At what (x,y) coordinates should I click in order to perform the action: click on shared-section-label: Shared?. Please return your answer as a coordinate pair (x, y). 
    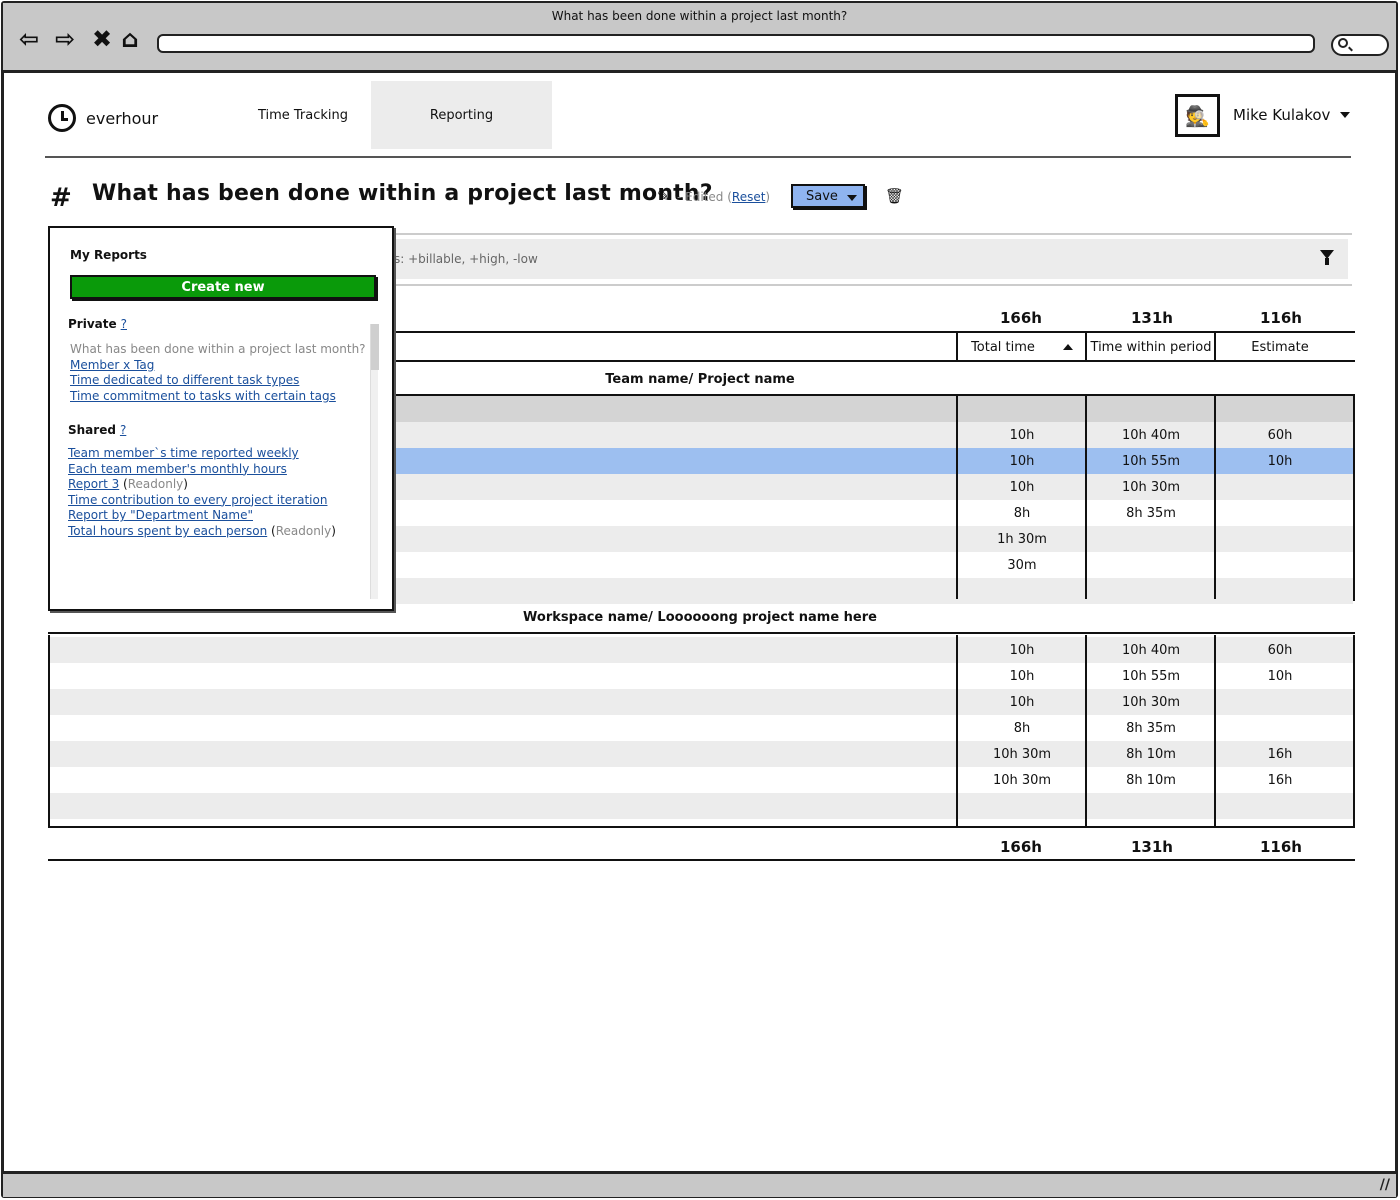
    Looking at the image, I should click on (97, 430).